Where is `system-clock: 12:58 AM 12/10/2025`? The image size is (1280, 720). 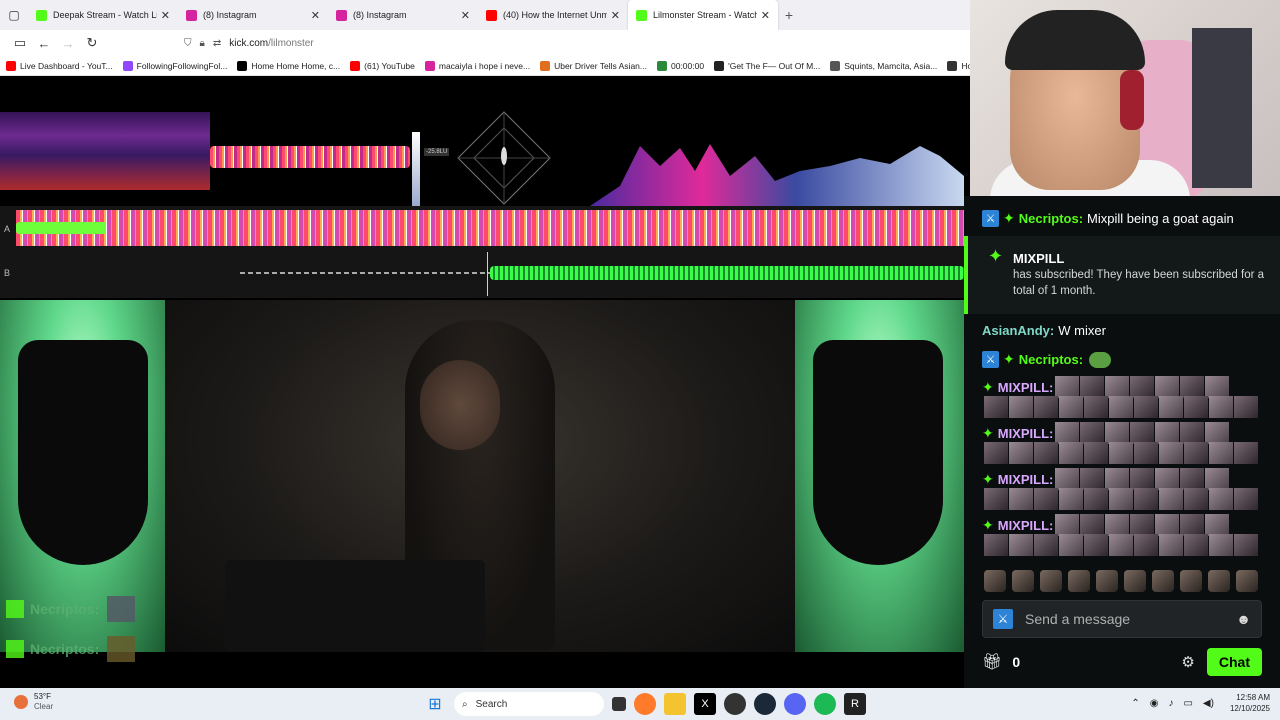 system-clock: 12:58 AM 12/10/2025 is located at coordinates (1250, 703).